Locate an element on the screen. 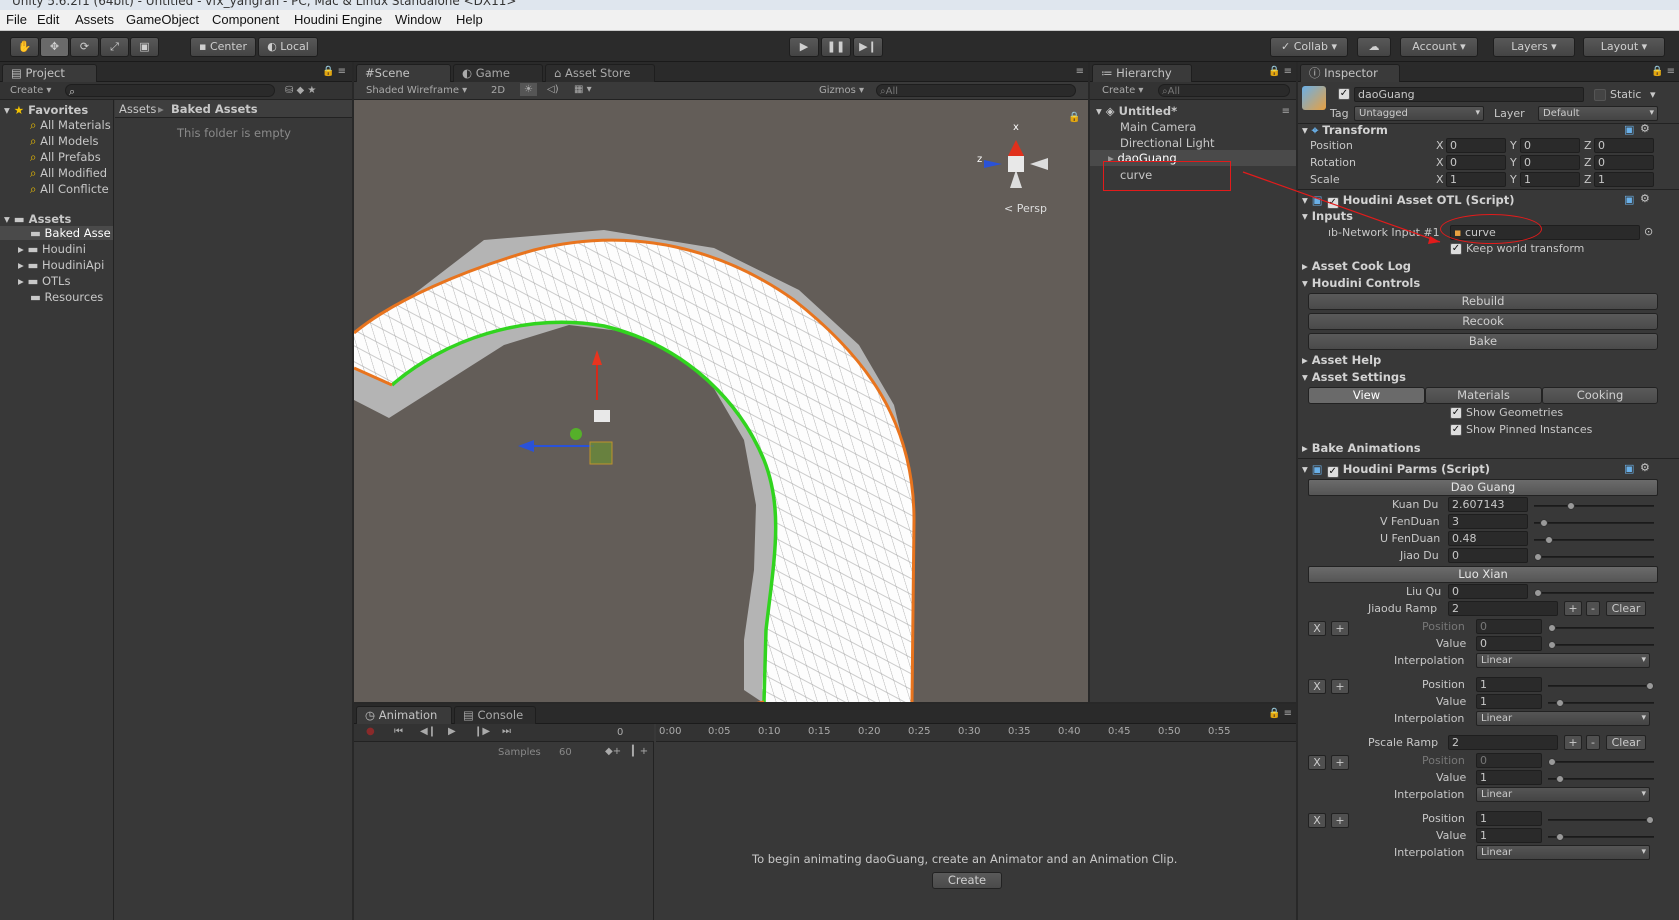 This screenshot has height=920, width=1679. rebuild-button: Rebuild is located at coordinates (1483, 301).